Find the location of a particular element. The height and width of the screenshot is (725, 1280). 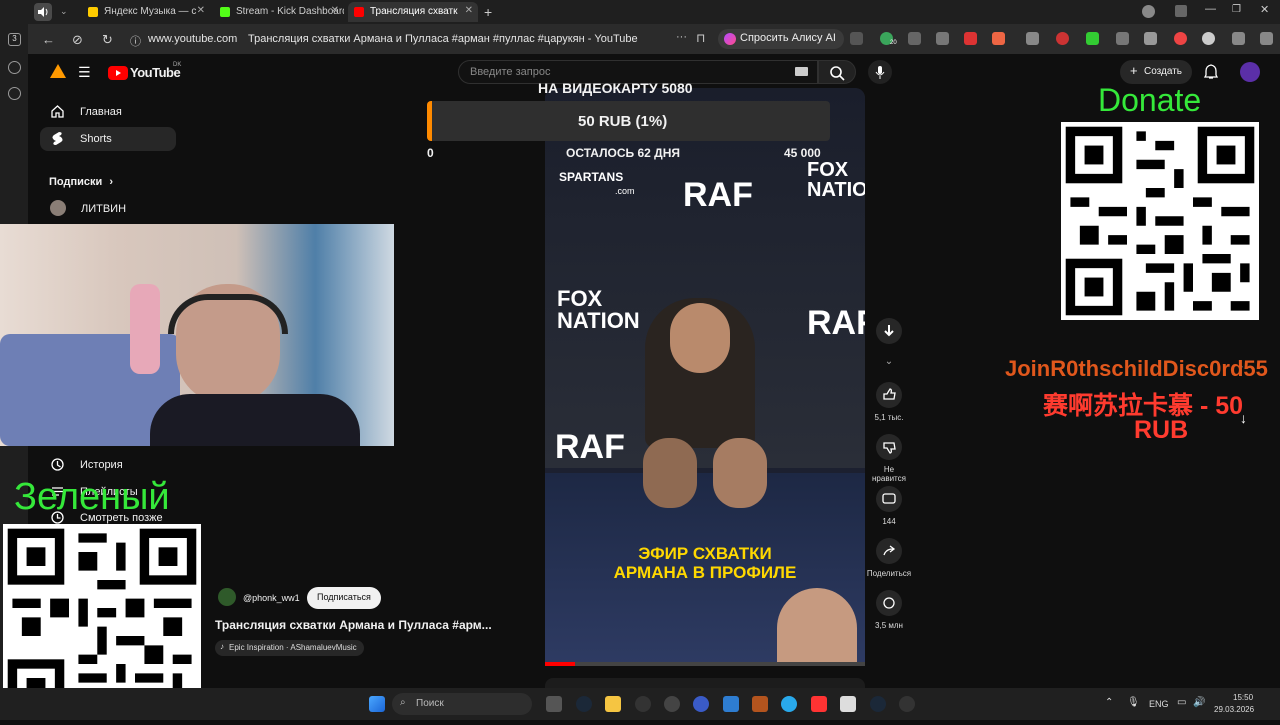

file-explorer-icon is located at coordinates (613, 704).